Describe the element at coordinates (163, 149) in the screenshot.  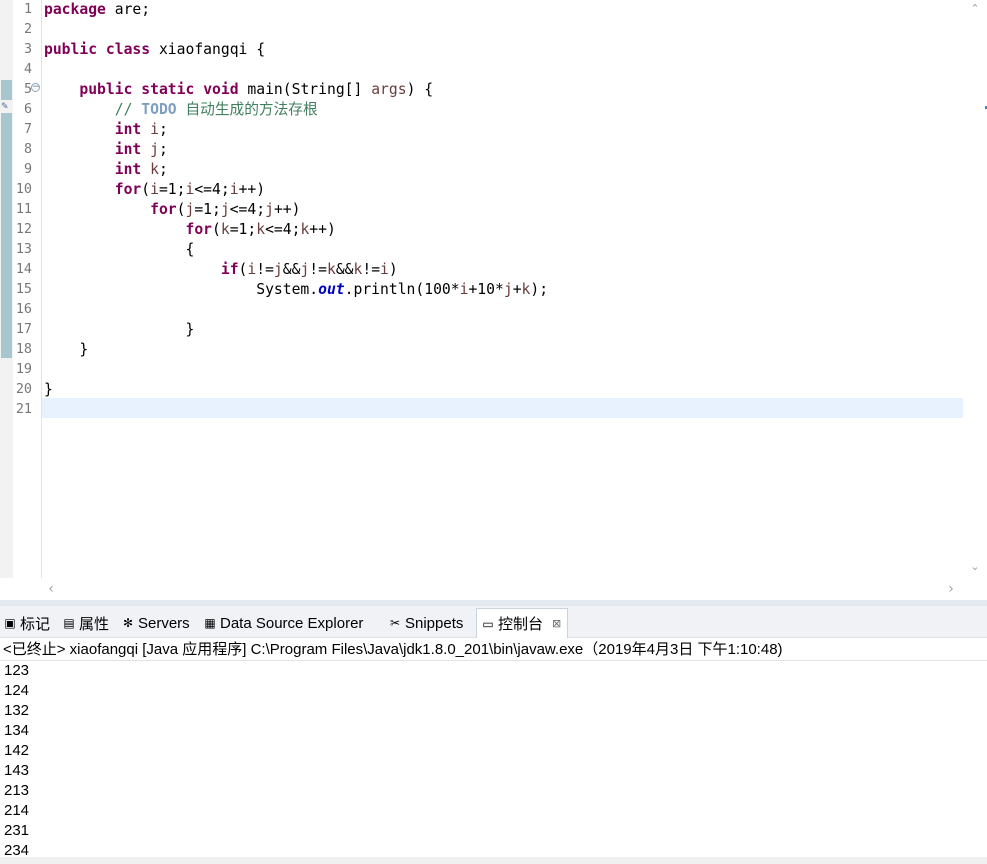
I see `code-token: ;` at that location.